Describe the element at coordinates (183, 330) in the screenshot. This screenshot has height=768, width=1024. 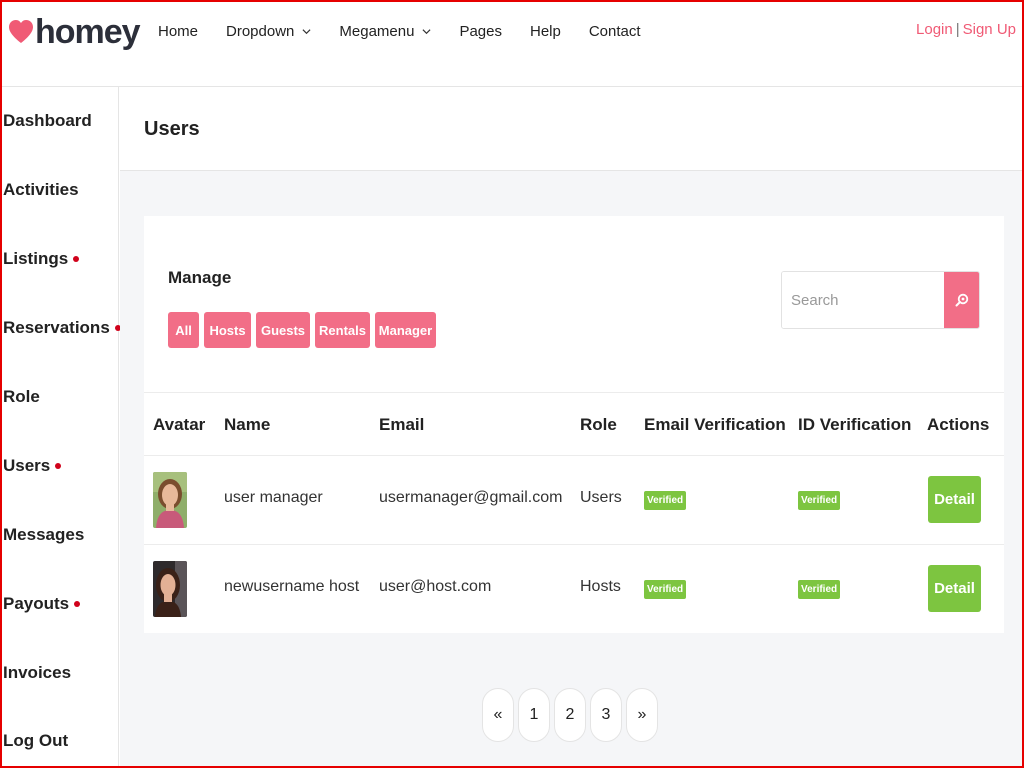
I see `filter-all-button: All` at that location.